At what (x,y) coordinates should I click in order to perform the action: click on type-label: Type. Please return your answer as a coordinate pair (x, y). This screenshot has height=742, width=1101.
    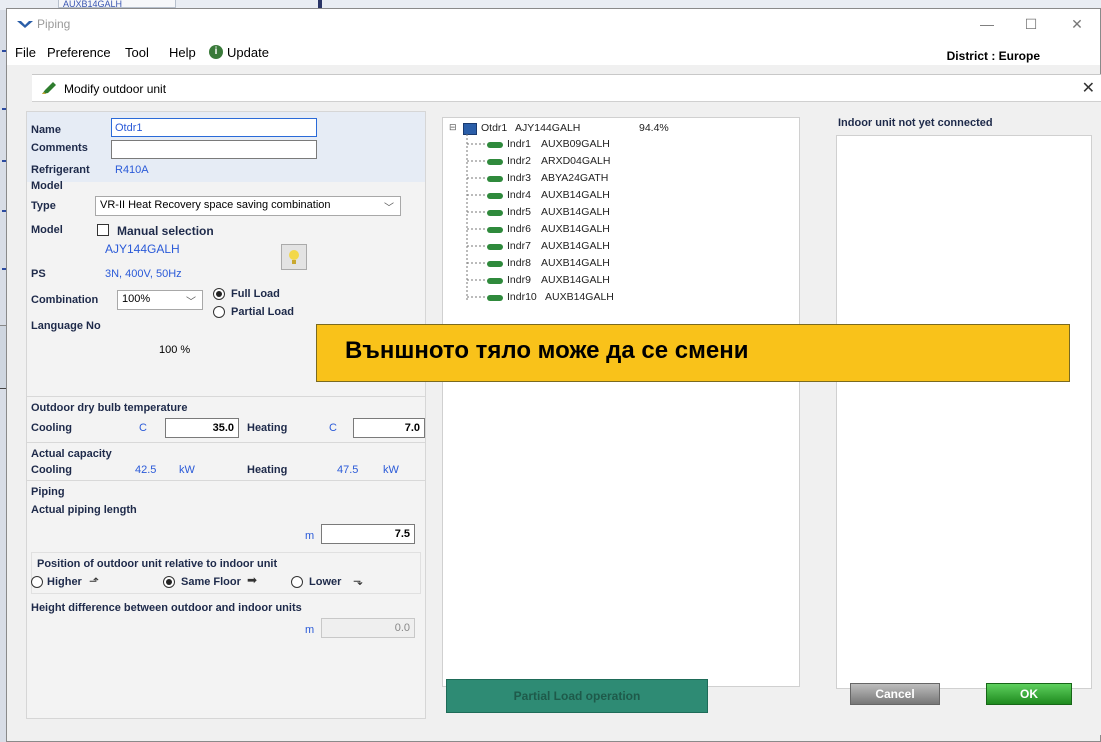
    Looking at the image, I should click on (43, 206).